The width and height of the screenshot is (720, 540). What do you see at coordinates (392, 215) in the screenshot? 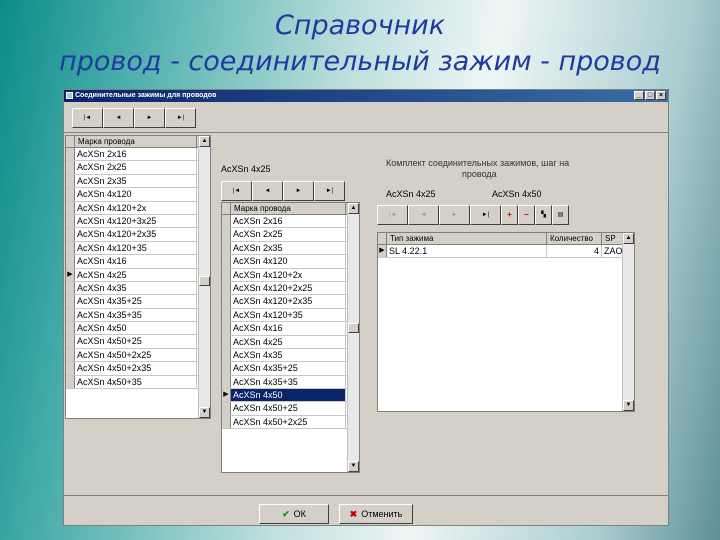
I see `right-nav-first-button: |◄` at bounding box center [392, 215].